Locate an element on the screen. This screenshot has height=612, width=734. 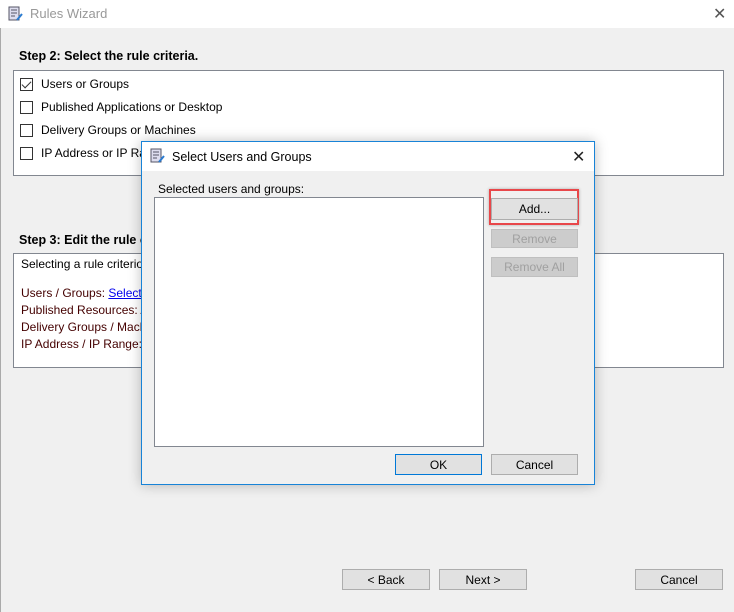
window-border is located at coordinates (0, 320).